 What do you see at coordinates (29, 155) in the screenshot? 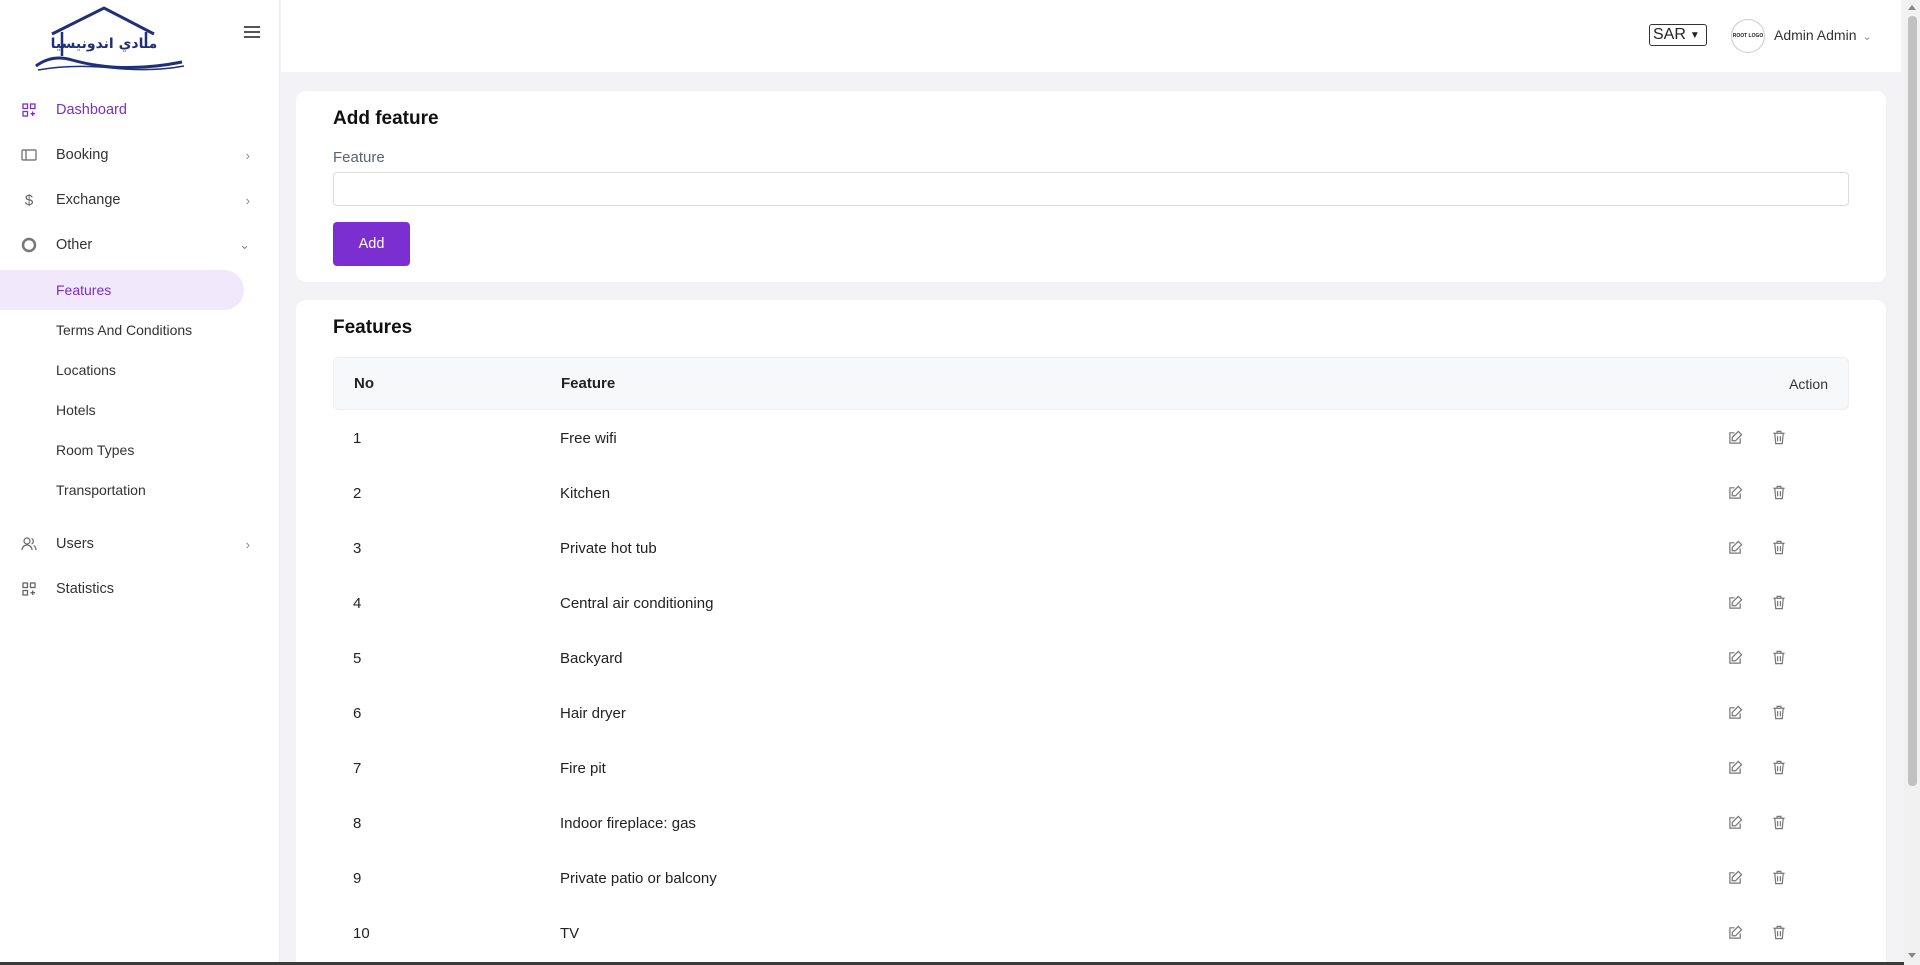
I see `ticket-icon` at bounding box center [29, 155].